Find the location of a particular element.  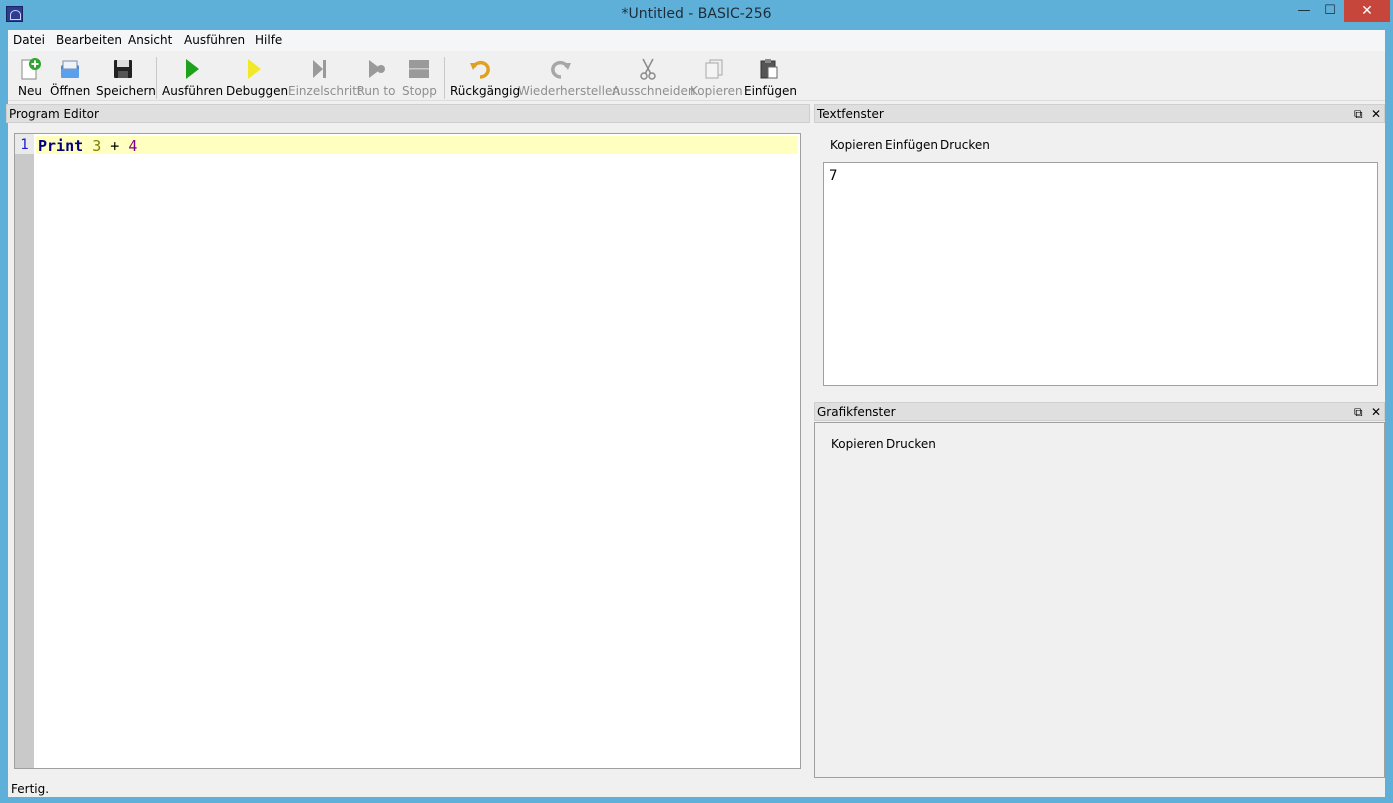

redo-icon is located at coordinates (561, 69).